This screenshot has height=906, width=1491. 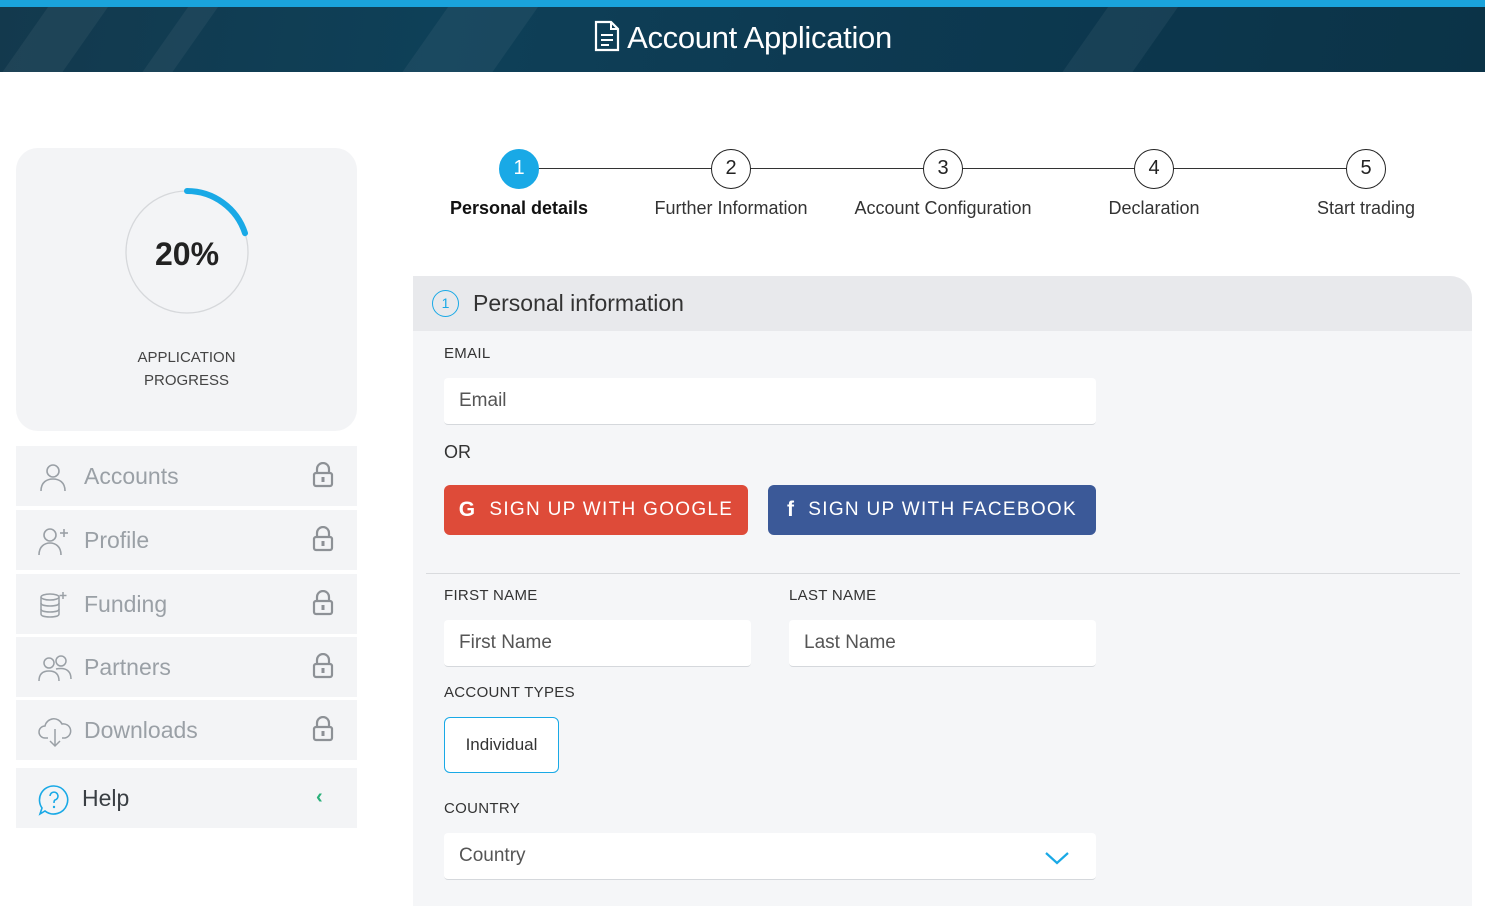 I want to click on step-personal-details: 1 Personal details, so click(x=519, y=184).